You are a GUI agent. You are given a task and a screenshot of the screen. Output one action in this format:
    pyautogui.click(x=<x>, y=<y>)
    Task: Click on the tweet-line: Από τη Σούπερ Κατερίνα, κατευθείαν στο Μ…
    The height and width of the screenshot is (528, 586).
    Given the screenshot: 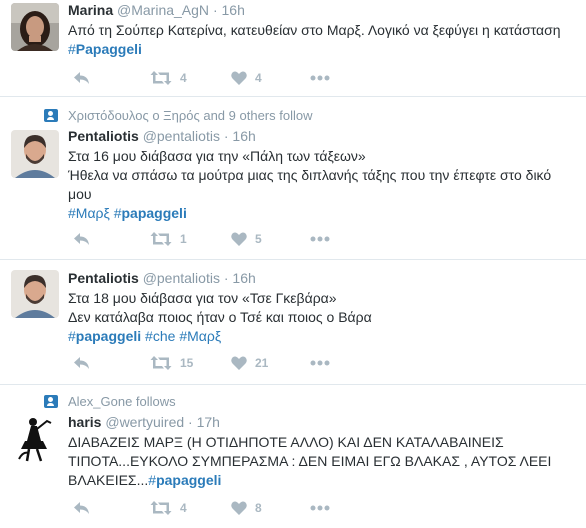 What is the action you would take?
    pyautogui.click(x=314, y=30)
    